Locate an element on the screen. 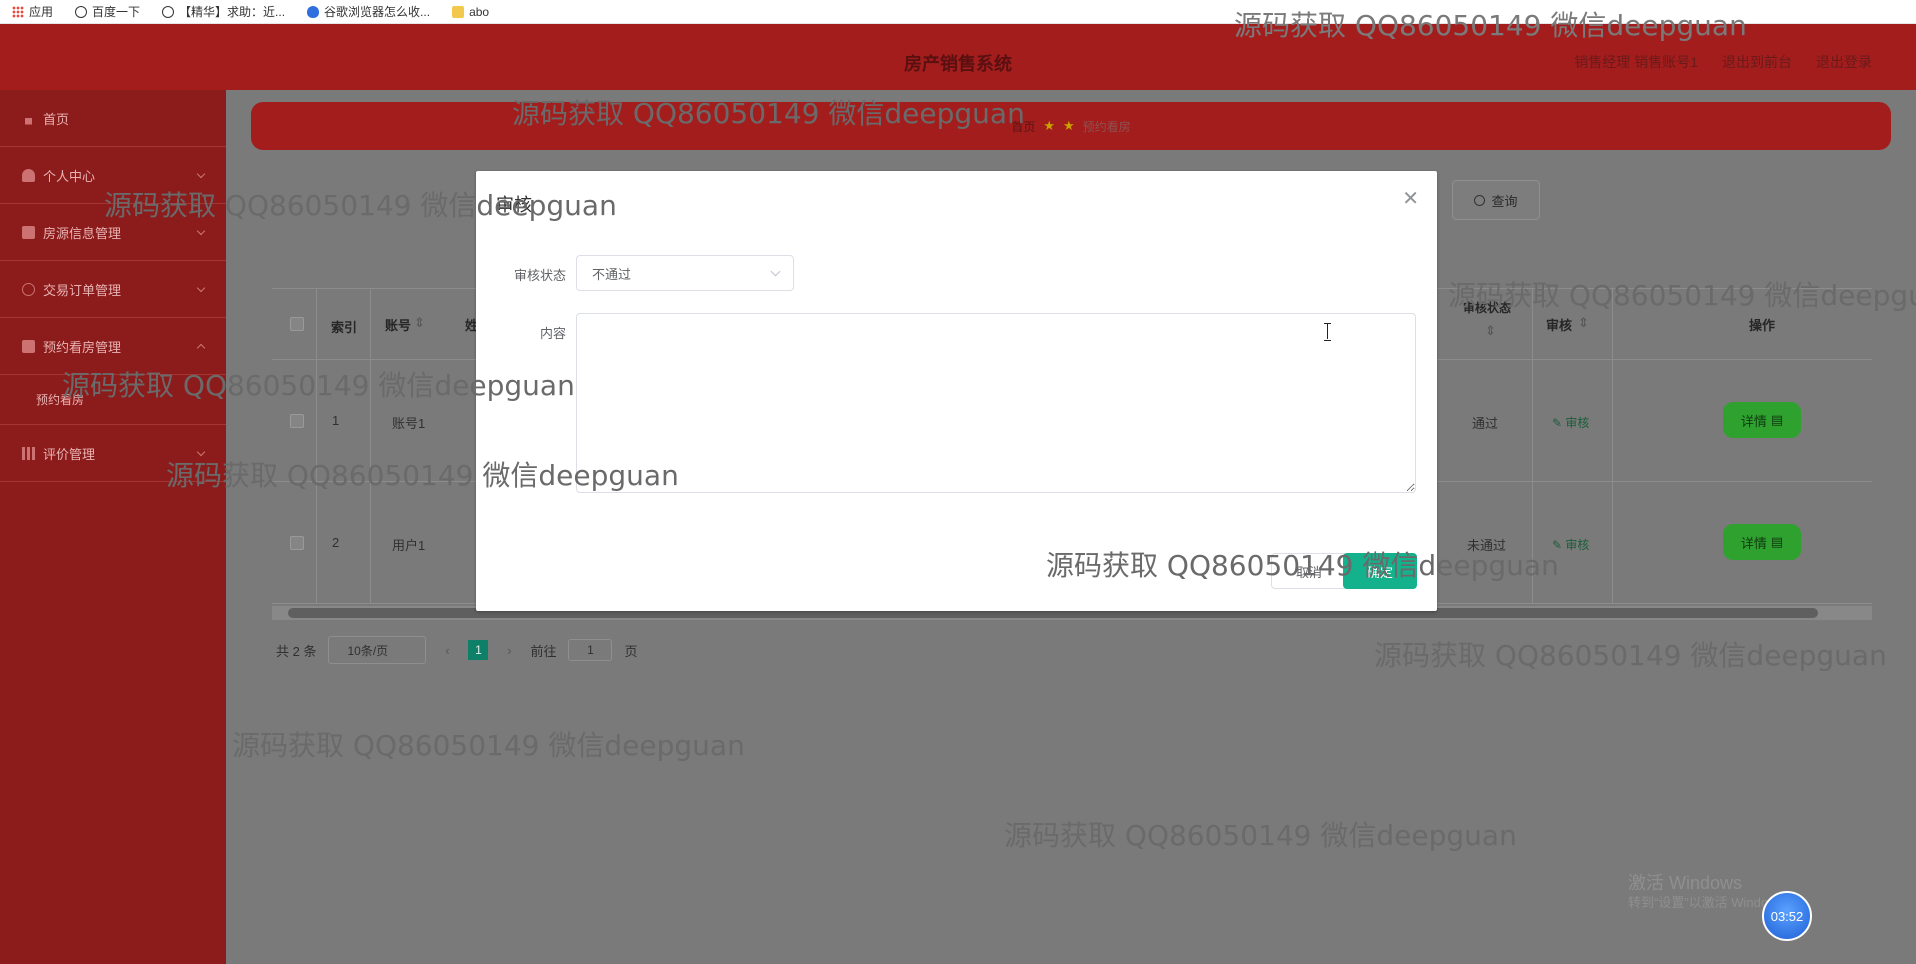 The height and width of the screenshot is (964, 1916). bookmark-abo: abo is located at coordinates (470, 12).